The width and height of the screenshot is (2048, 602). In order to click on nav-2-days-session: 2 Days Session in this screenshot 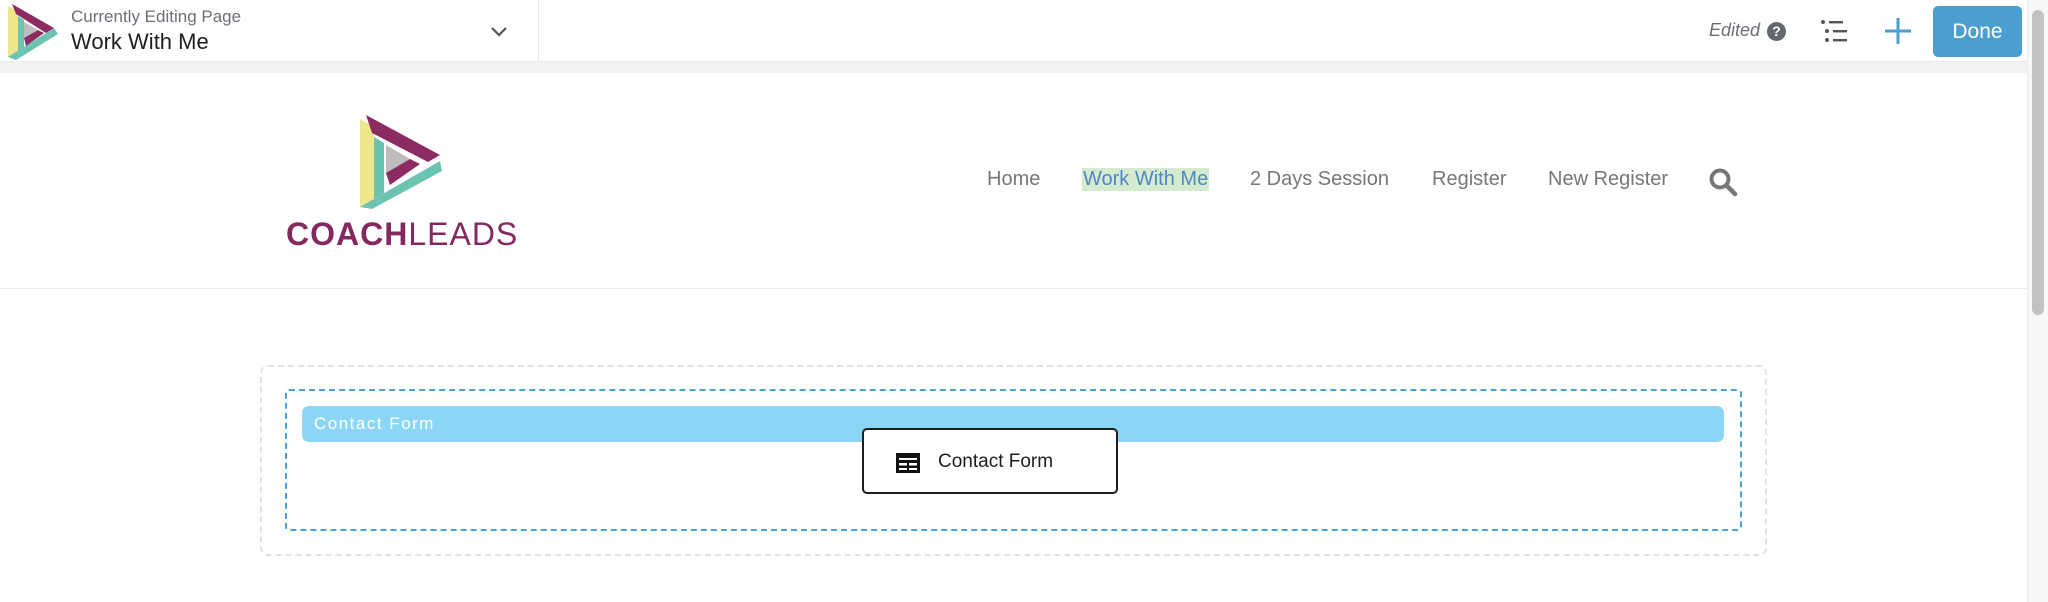, I will do `click(1319, 179)`.